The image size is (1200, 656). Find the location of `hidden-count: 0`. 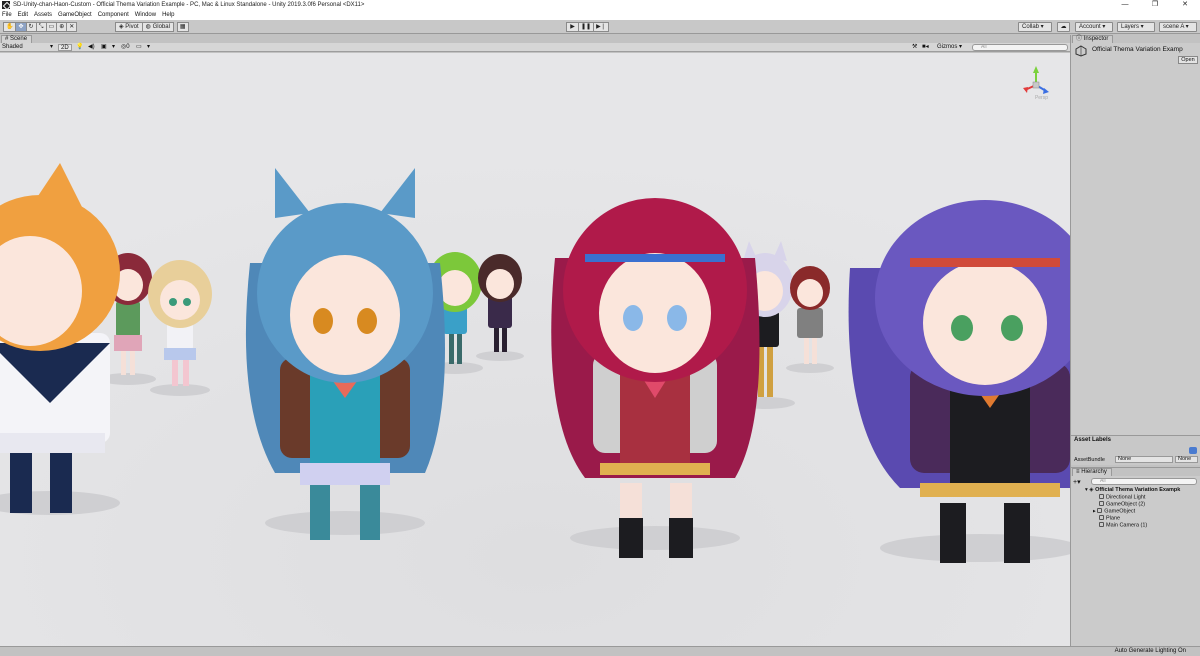

hidden-count: 0 is located at coordinates (128, 47).